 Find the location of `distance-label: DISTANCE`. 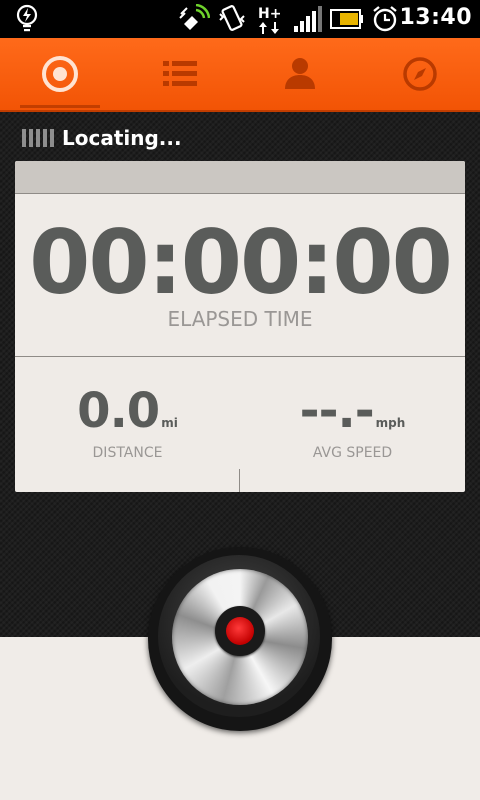

distance-label: DISTANCE is located at coordinates (127, 453).